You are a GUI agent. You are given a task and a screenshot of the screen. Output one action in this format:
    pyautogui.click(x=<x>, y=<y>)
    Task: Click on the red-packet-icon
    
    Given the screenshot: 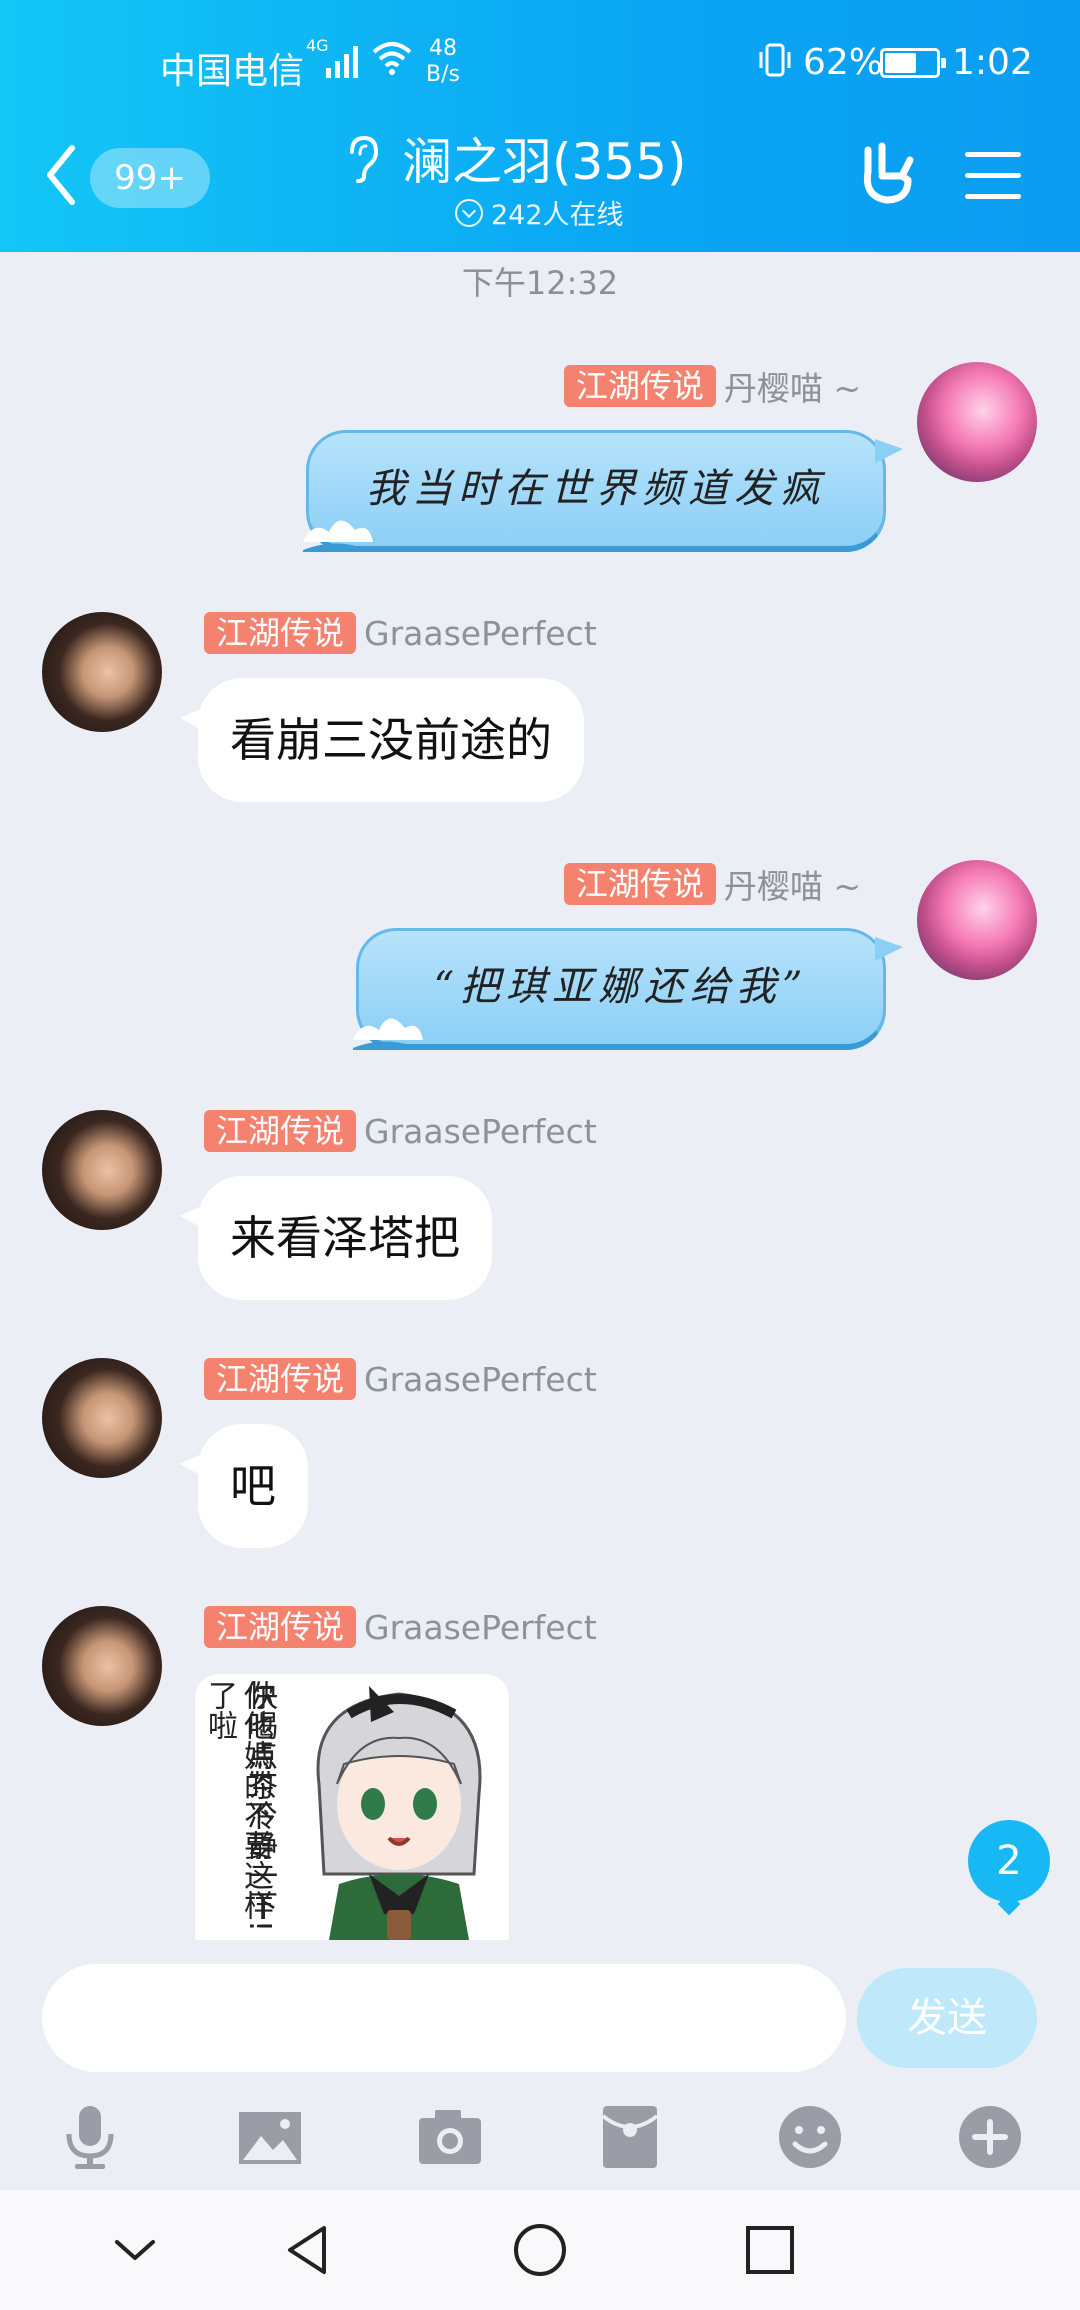 What is the action you would take?
    pyautogui.click(x=630, y=2137)
    